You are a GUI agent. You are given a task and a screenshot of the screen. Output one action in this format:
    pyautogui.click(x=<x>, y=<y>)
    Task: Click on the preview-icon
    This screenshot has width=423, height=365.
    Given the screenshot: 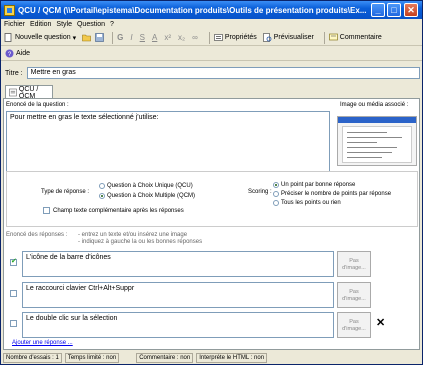 What is the action you would take?
    pyautogui.click(x=267, y=37)
    